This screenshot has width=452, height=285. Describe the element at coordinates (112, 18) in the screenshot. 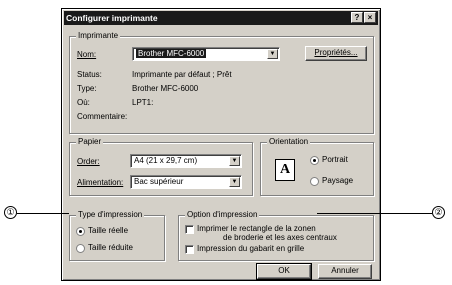

I see `dialog-title: Configurer imprimante` at that location.